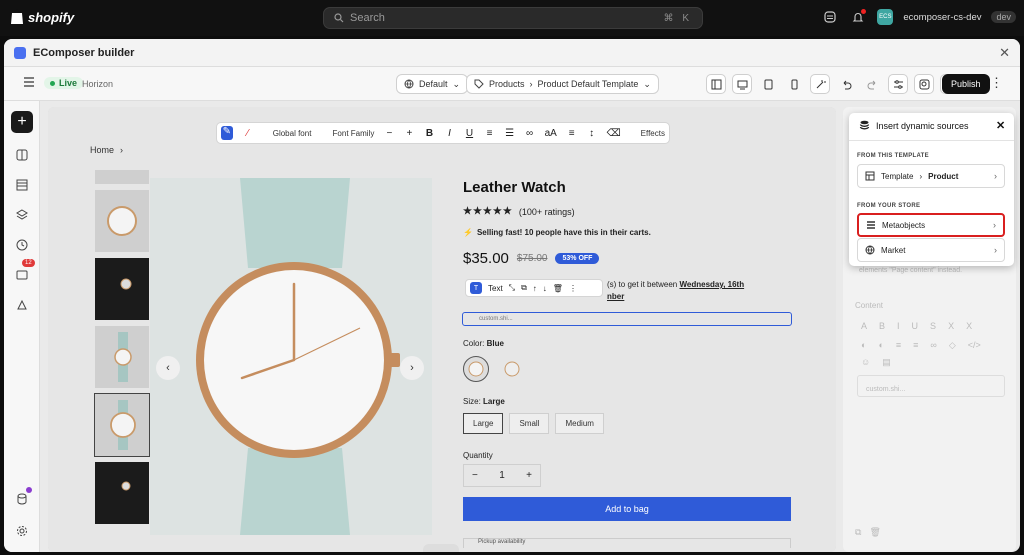 The height and width of the screenshot is (555, 1024). Describe the element at coordinates (529, 423) in the screenshot. I see `size-option-small: Small` at that location.